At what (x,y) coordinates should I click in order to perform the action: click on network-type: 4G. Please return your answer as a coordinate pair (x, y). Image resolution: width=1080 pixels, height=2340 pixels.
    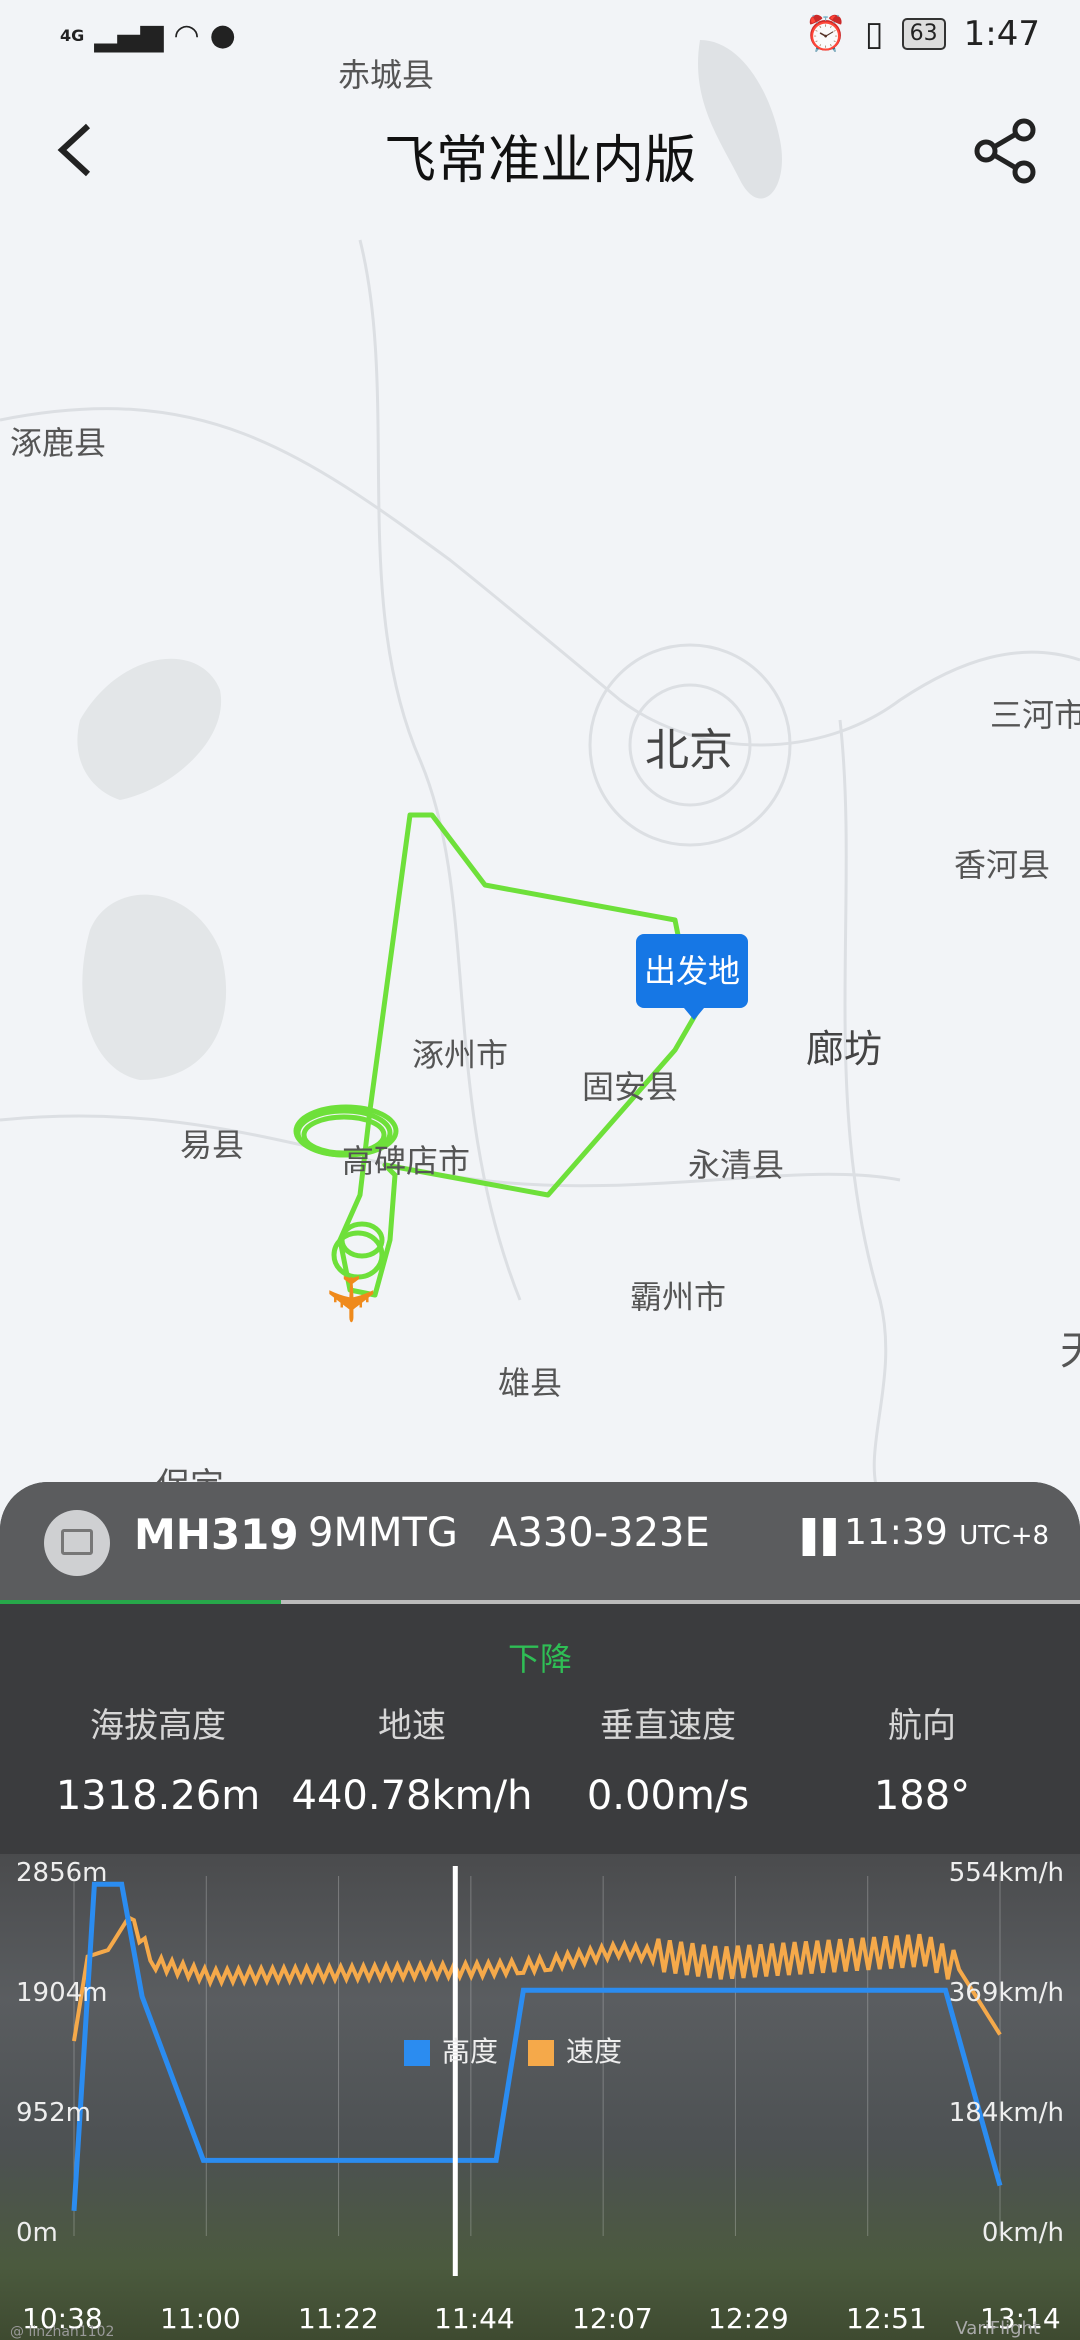
    Looking at the image, I should click on (72, 35).